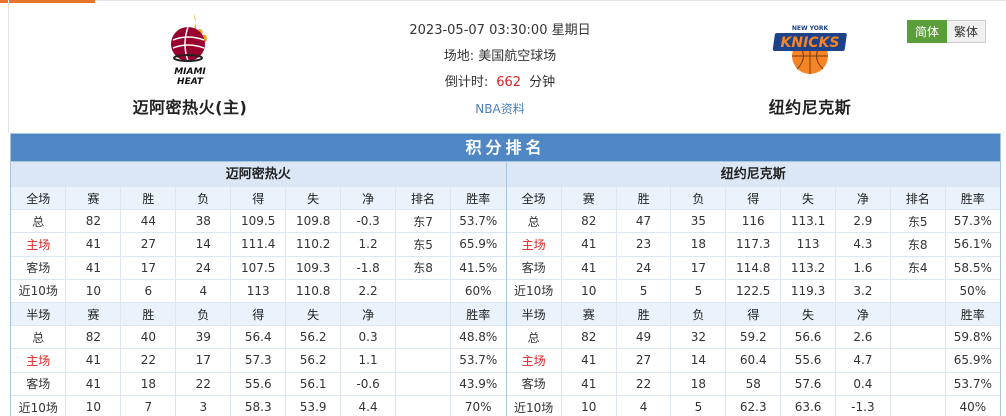 Image resolution: width=1006 pixels, height=416 pixels. I want to click on table-cell: 122.5, so click(753, 290).